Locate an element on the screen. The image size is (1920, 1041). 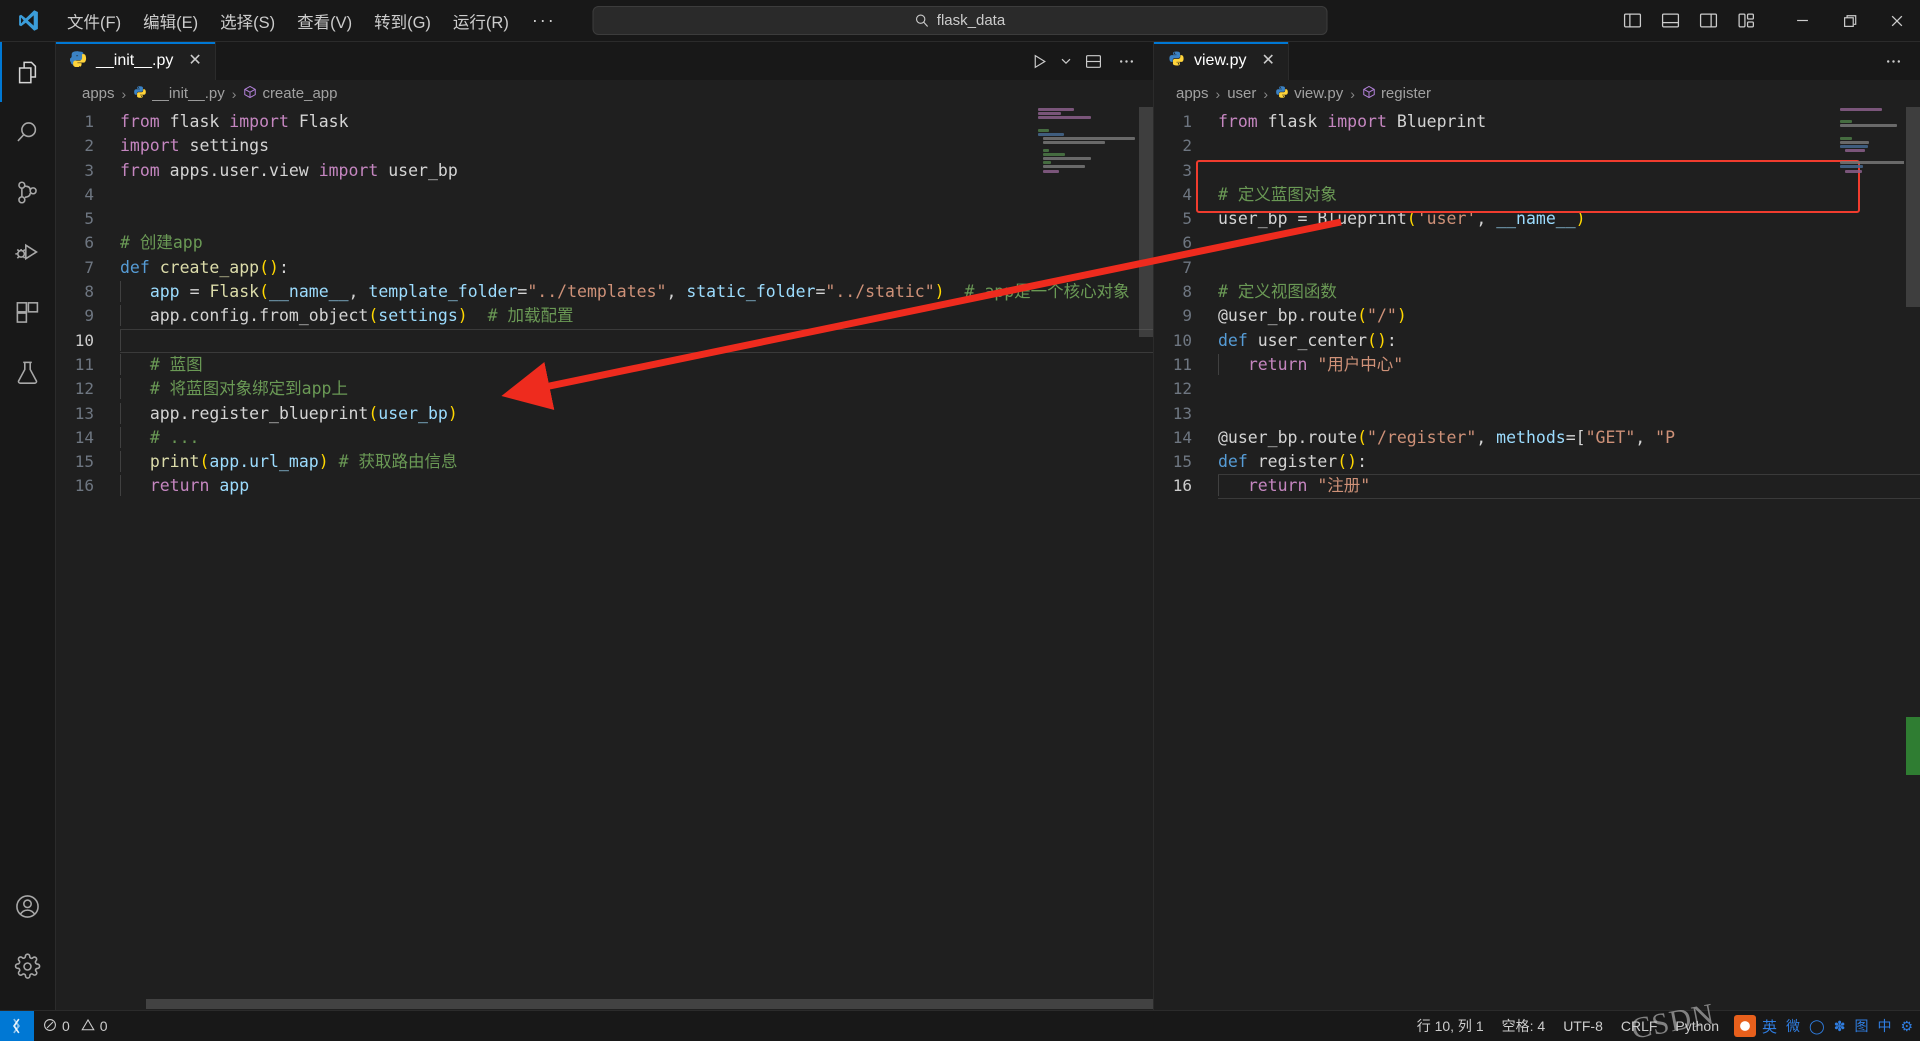
chevron-down-icon is located at coordinates (1066, 61).